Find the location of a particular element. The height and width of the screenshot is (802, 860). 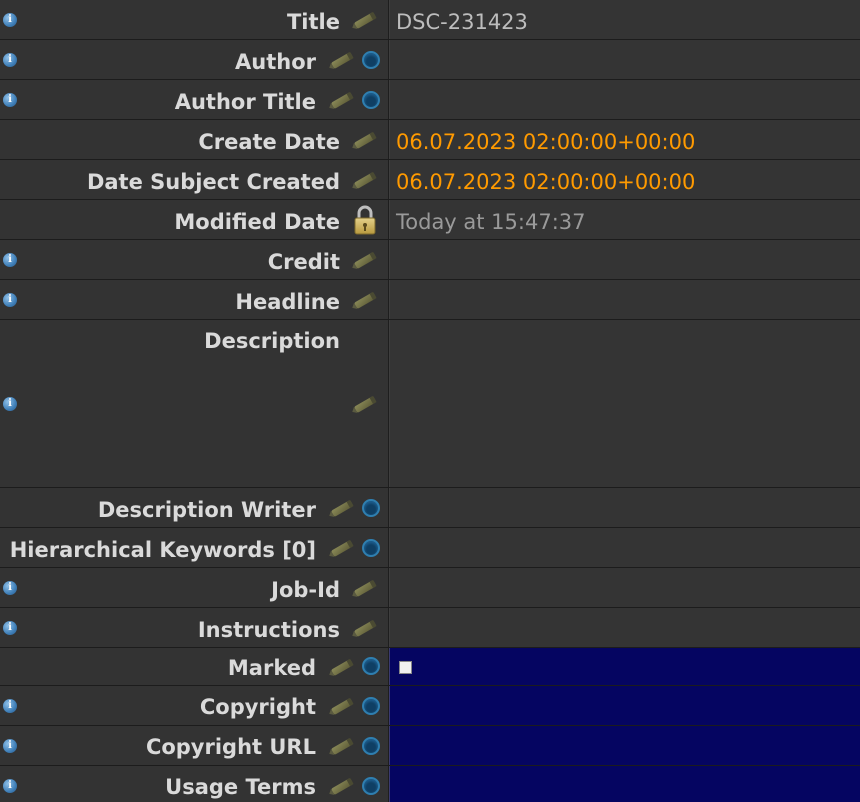

copyright-url-input is located at coordinates (624, 745).